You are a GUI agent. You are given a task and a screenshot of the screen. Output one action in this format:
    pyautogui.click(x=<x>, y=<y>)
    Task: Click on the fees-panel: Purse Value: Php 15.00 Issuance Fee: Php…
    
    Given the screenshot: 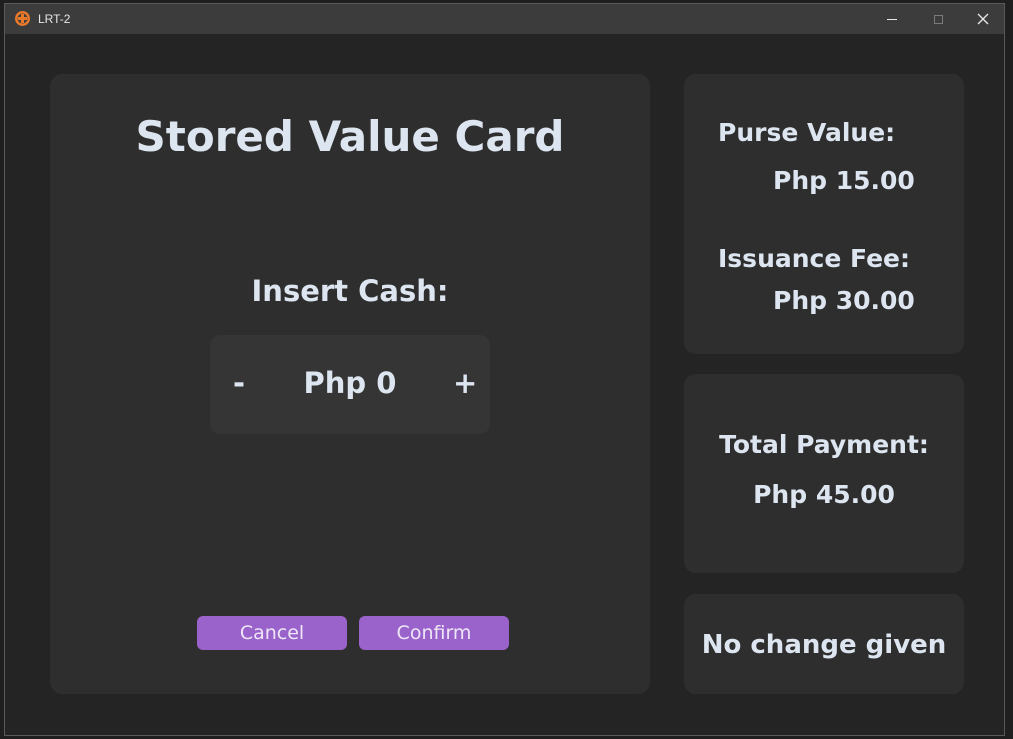 What is the action you would take?
    pyautogui.click(x=824, y=214)
    